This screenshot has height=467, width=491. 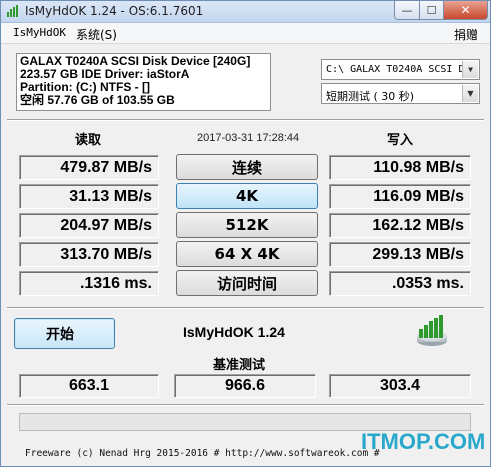 What do you see at coordinates (400, 386) in the screenshot?
I see `benchmark-value-write: 303.4` at bounding box center [400, 386].